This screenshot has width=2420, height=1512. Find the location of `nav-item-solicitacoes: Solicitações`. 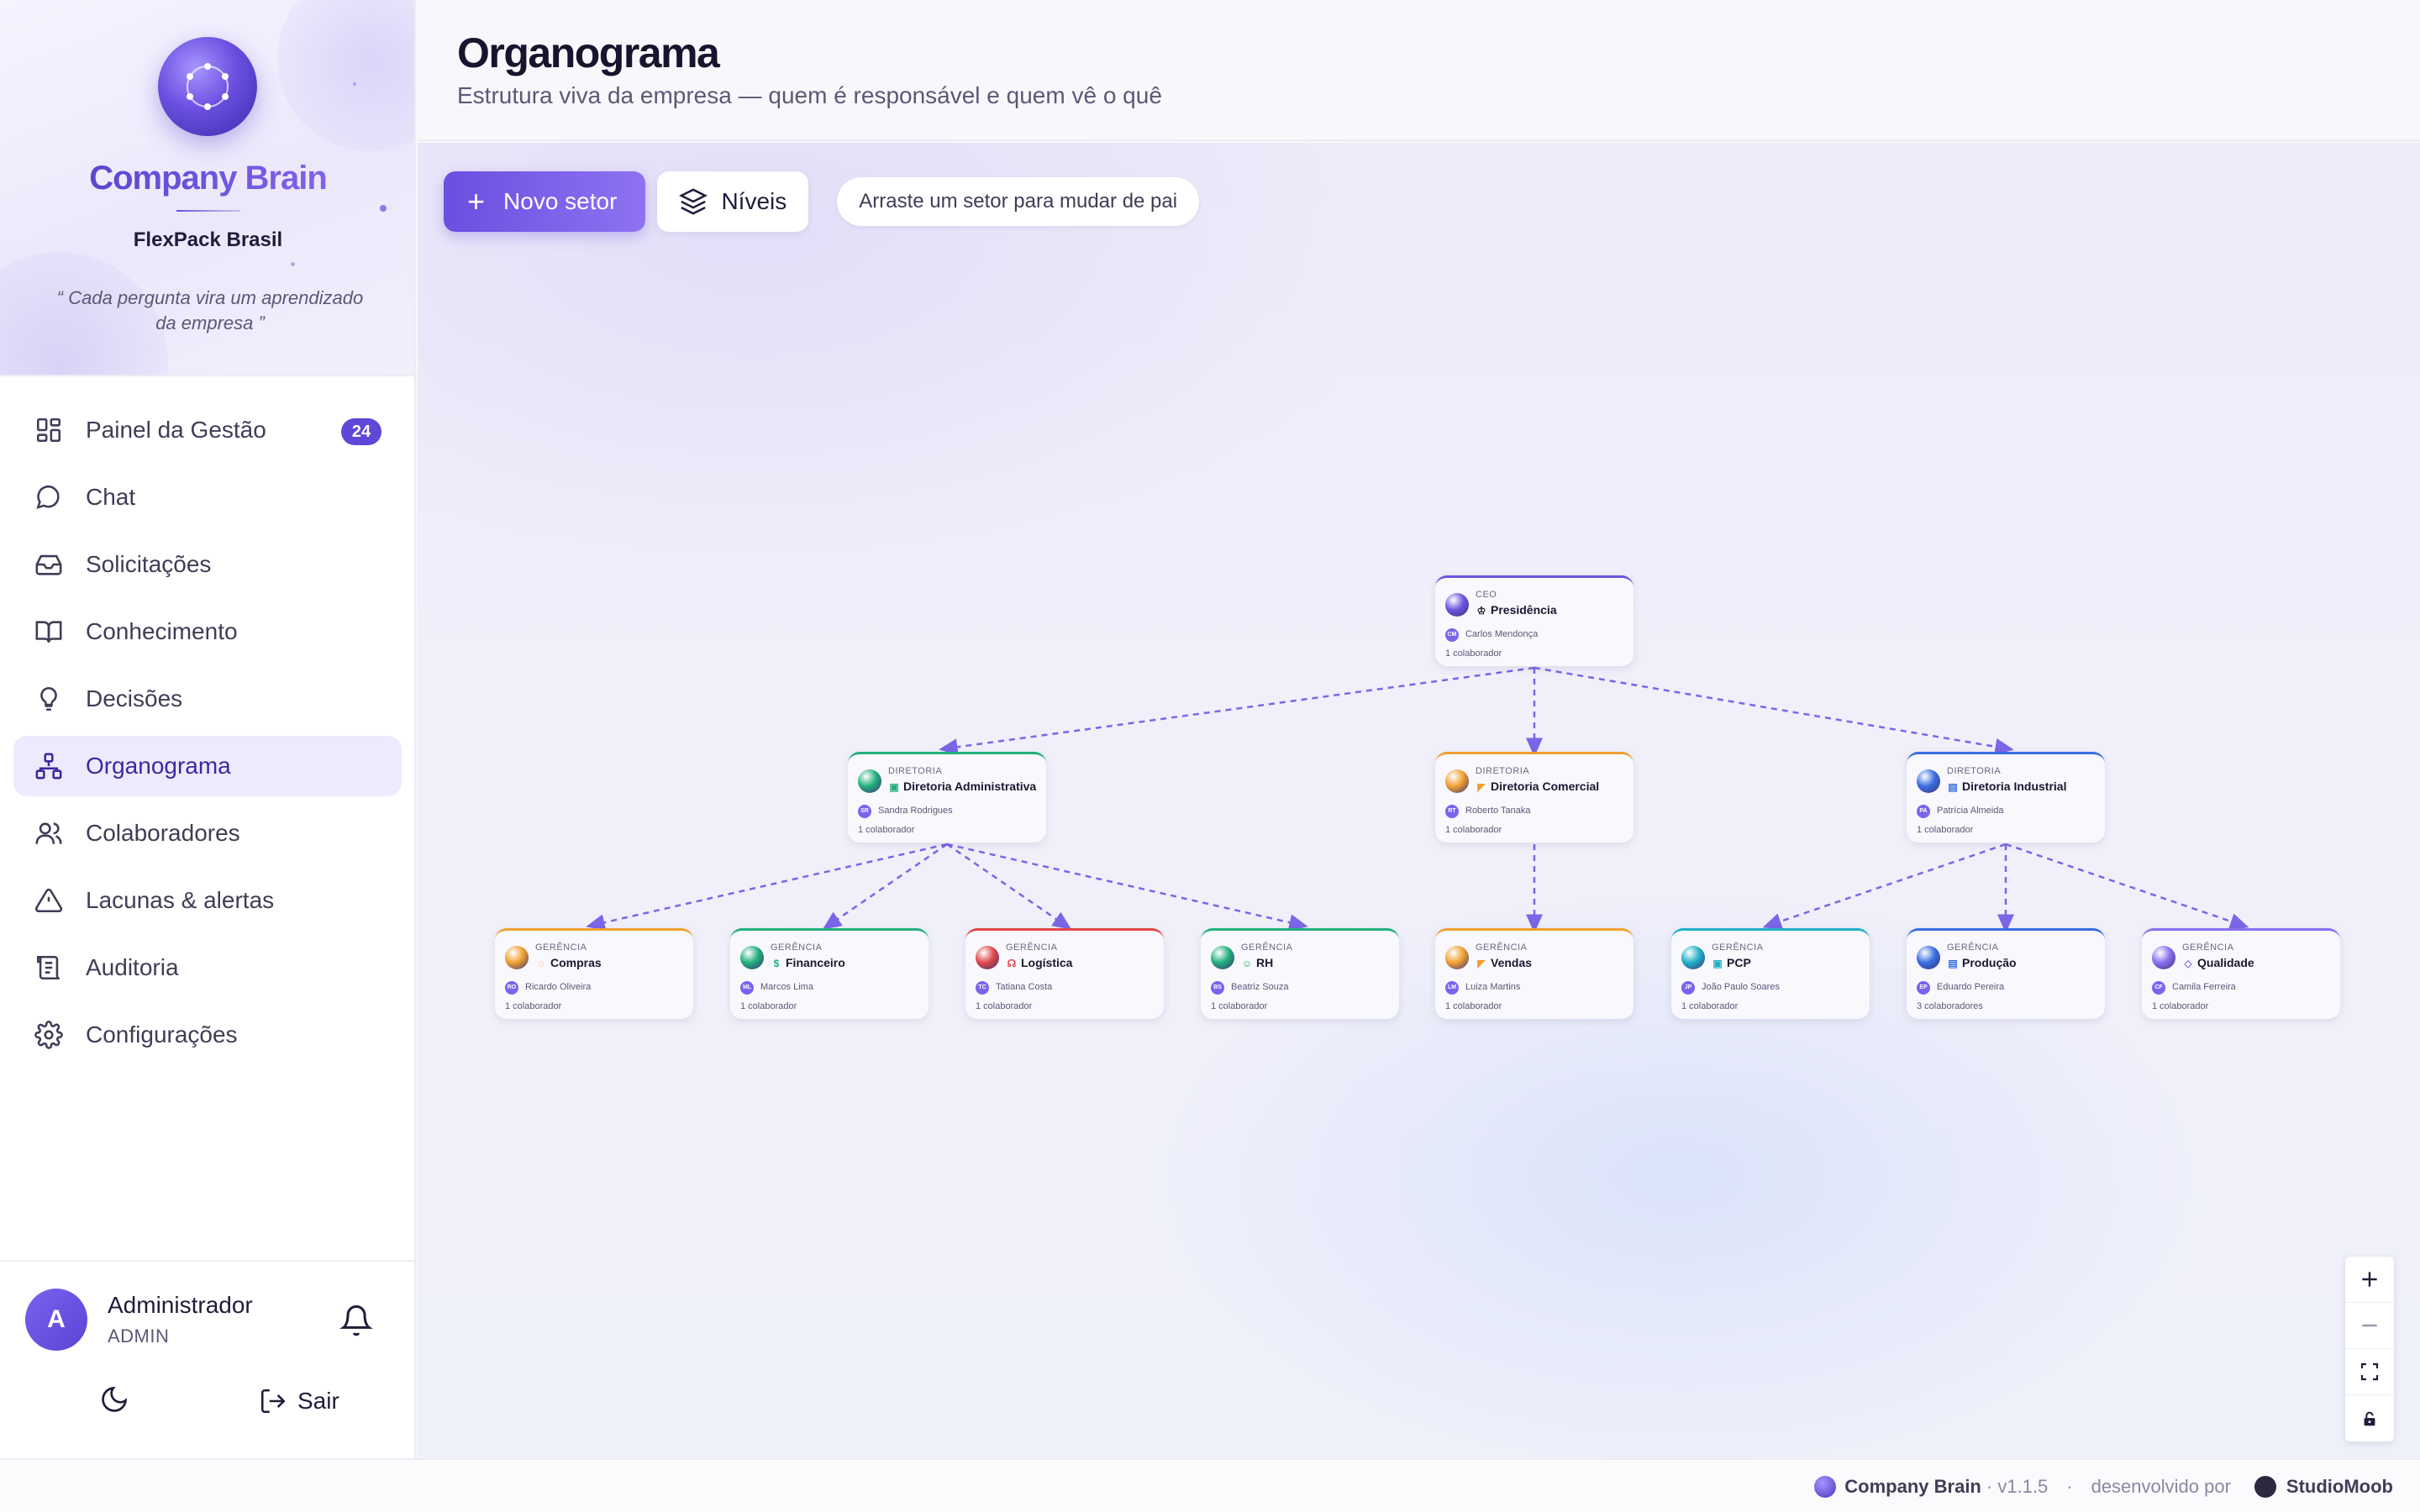

nav-item-solicitacoes: Solicitações is located at coordinates (207, 564).